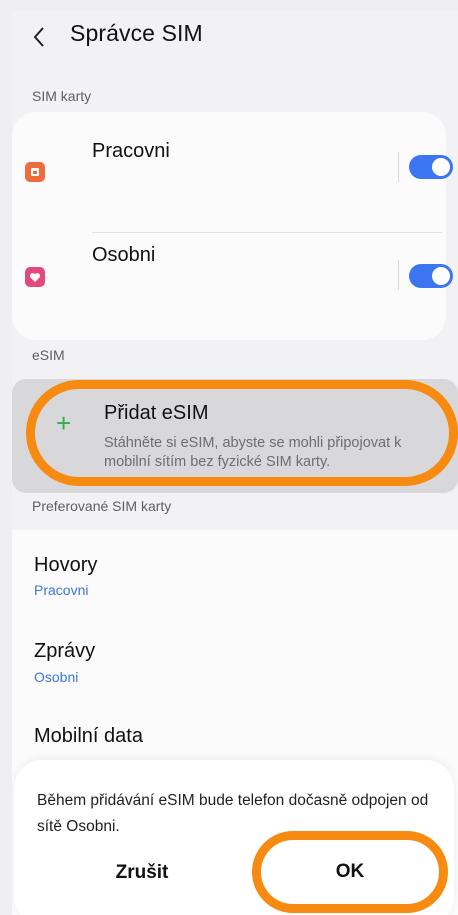  Describe the element at coordinates (156, 413) in the screenshot. I see `add-esim-title: Přidat eSIM` at that location.